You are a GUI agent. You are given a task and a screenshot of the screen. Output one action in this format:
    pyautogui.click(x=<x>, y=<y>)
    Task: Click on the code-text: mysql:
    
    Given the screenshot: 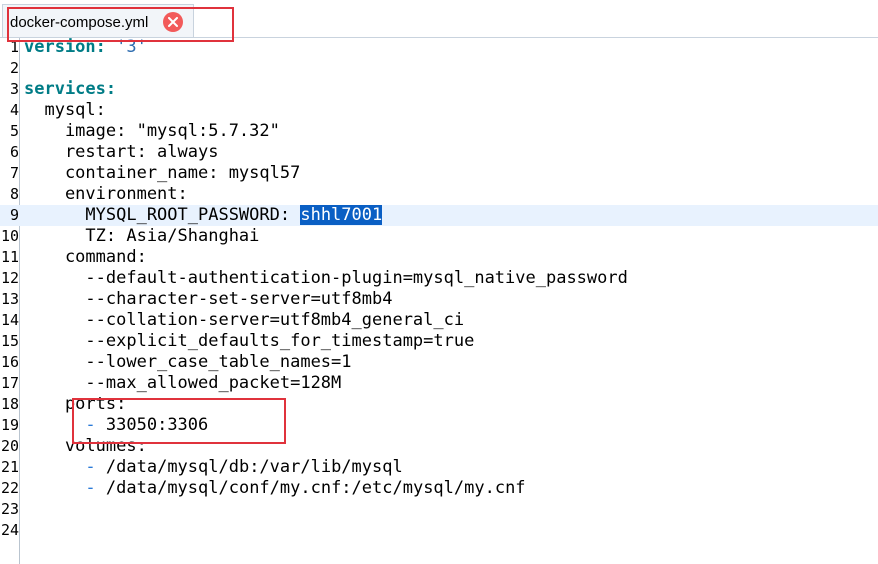 What is the action you would take?
    pyautogui.click(x=65, y=110)
    